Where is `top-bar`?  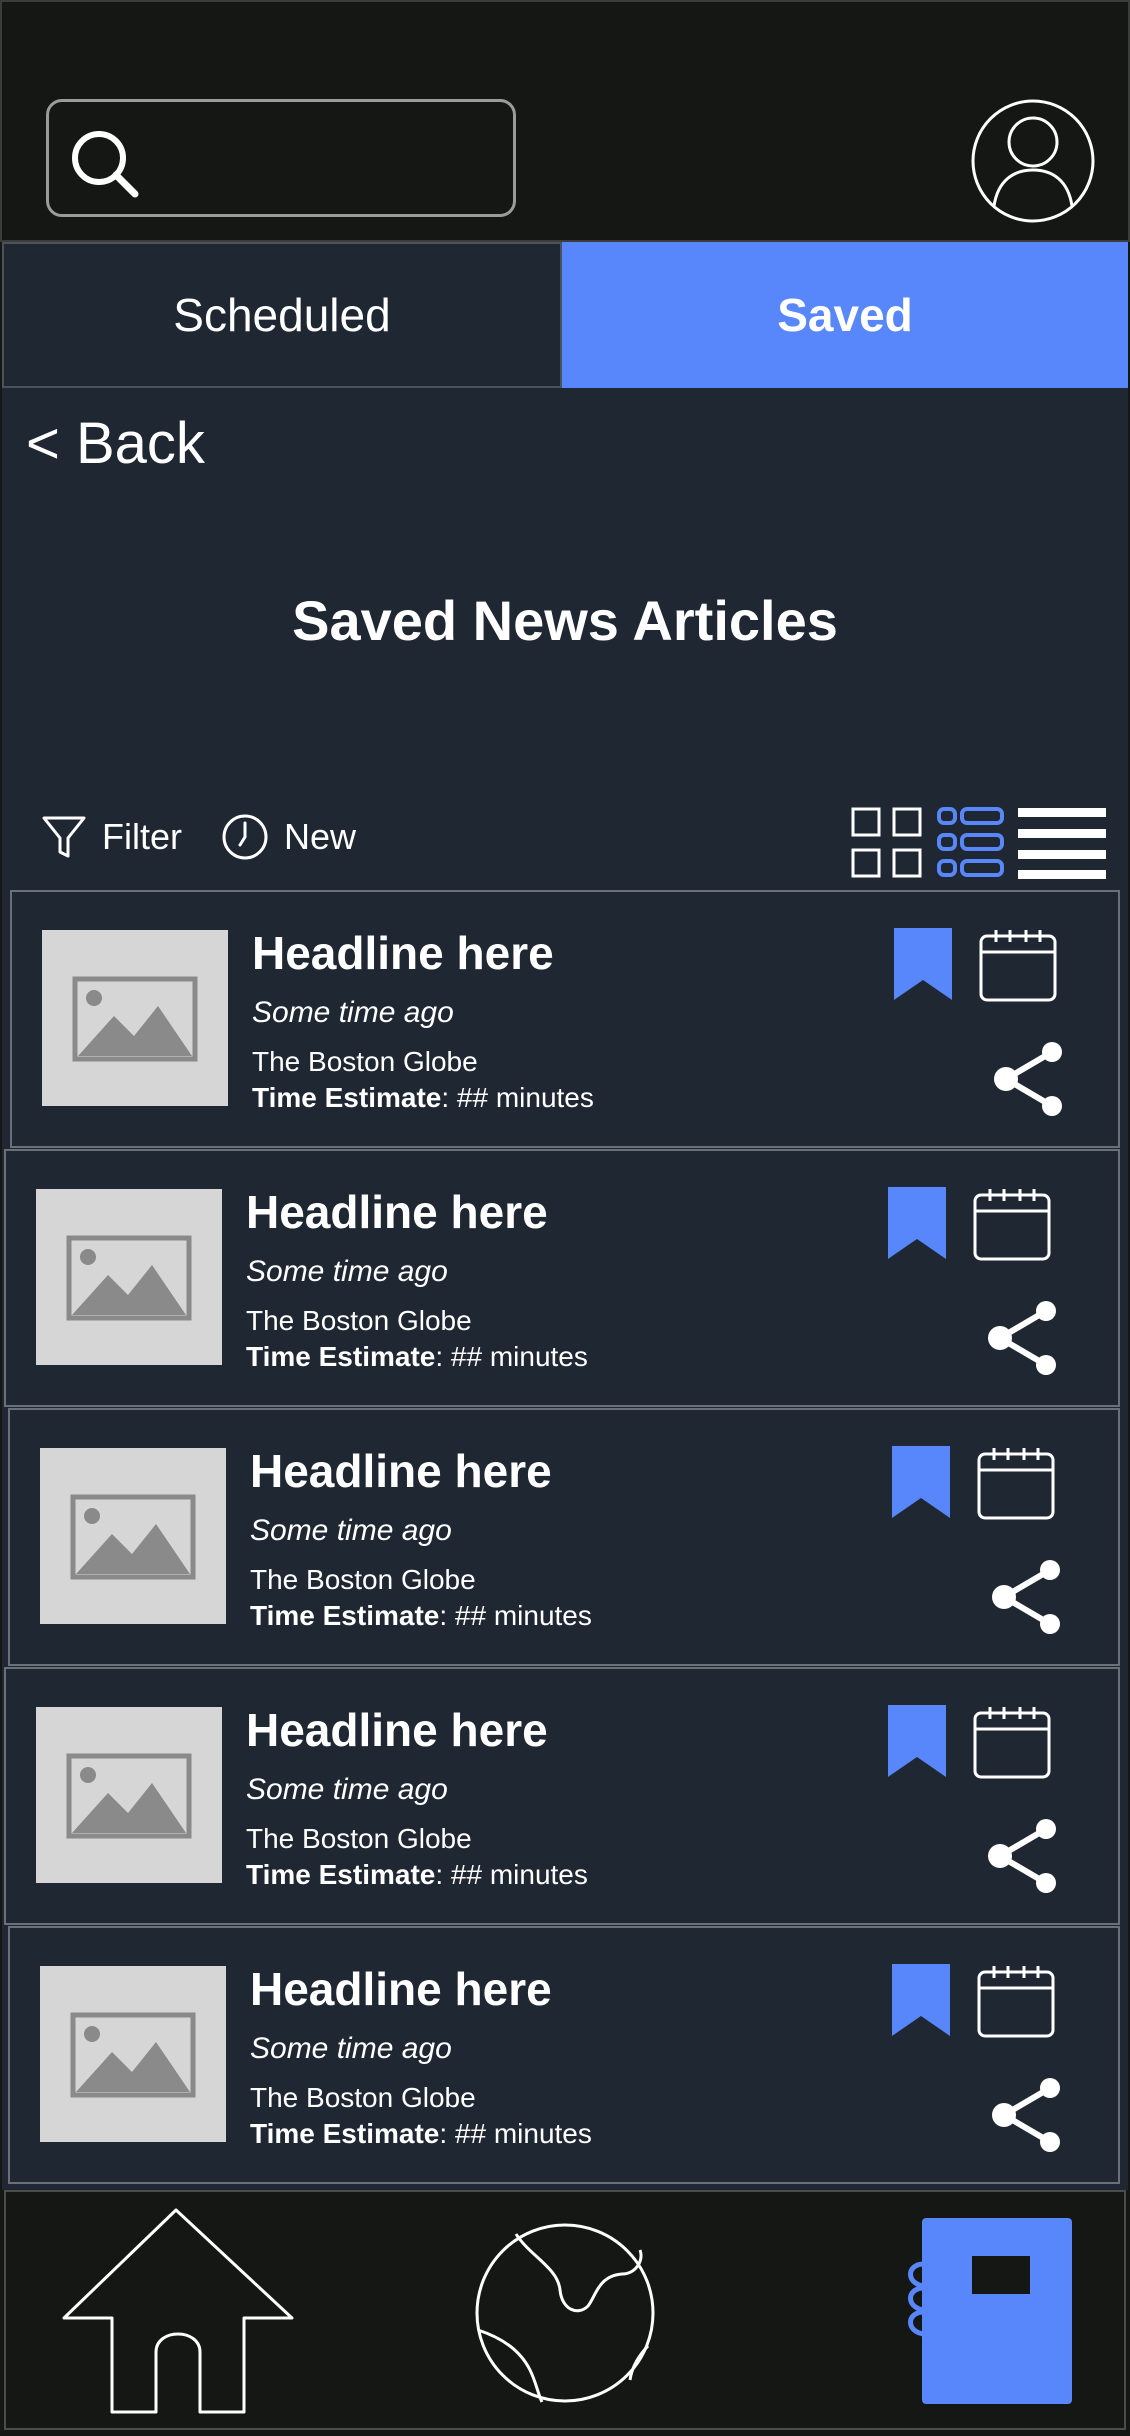 top-bar is located at coordinates (565, 121).